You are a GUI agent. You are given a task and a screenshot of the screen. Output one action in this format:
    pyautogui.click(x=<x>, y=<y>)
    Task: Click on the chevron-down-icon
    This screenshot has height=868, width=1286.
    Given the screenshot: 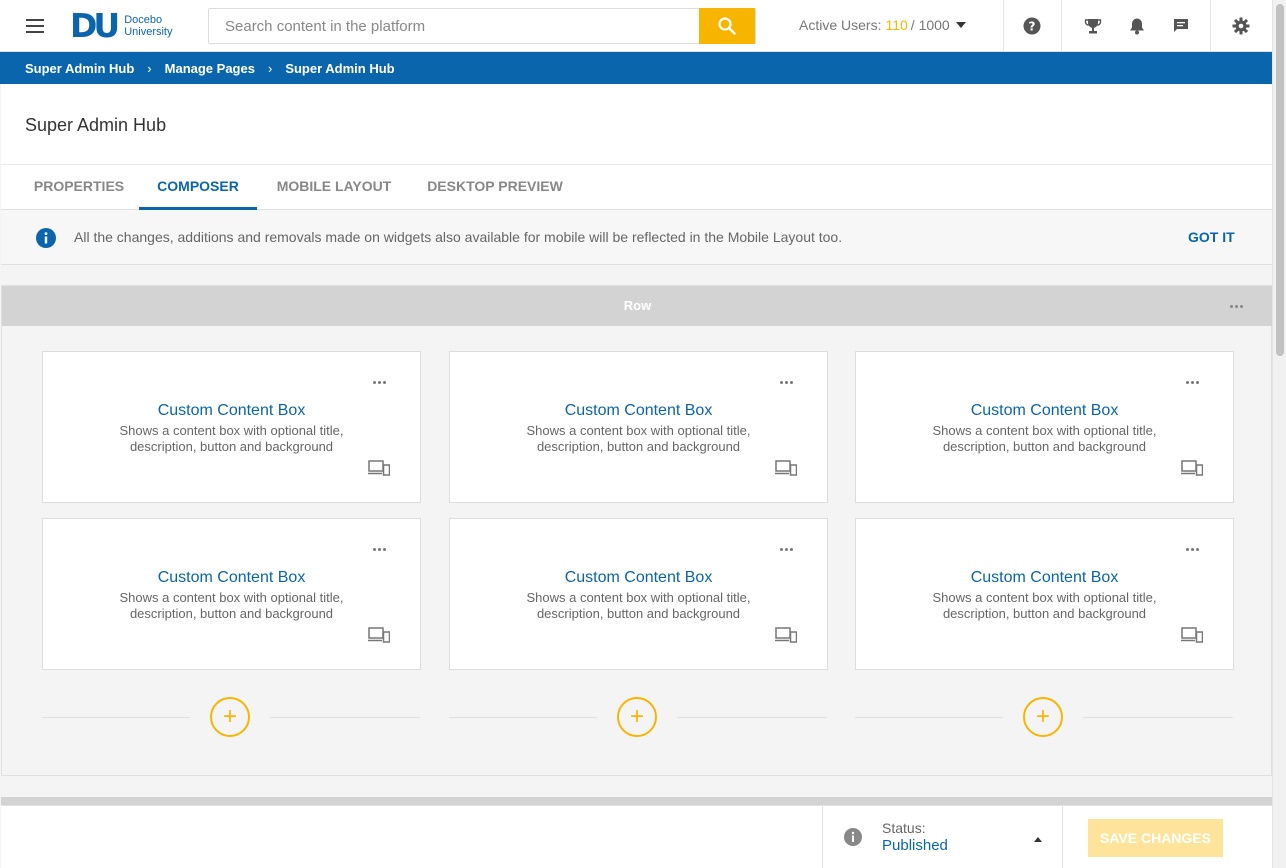 What is the action you would take?
    pyautogui.click(x=960, y=25)
    